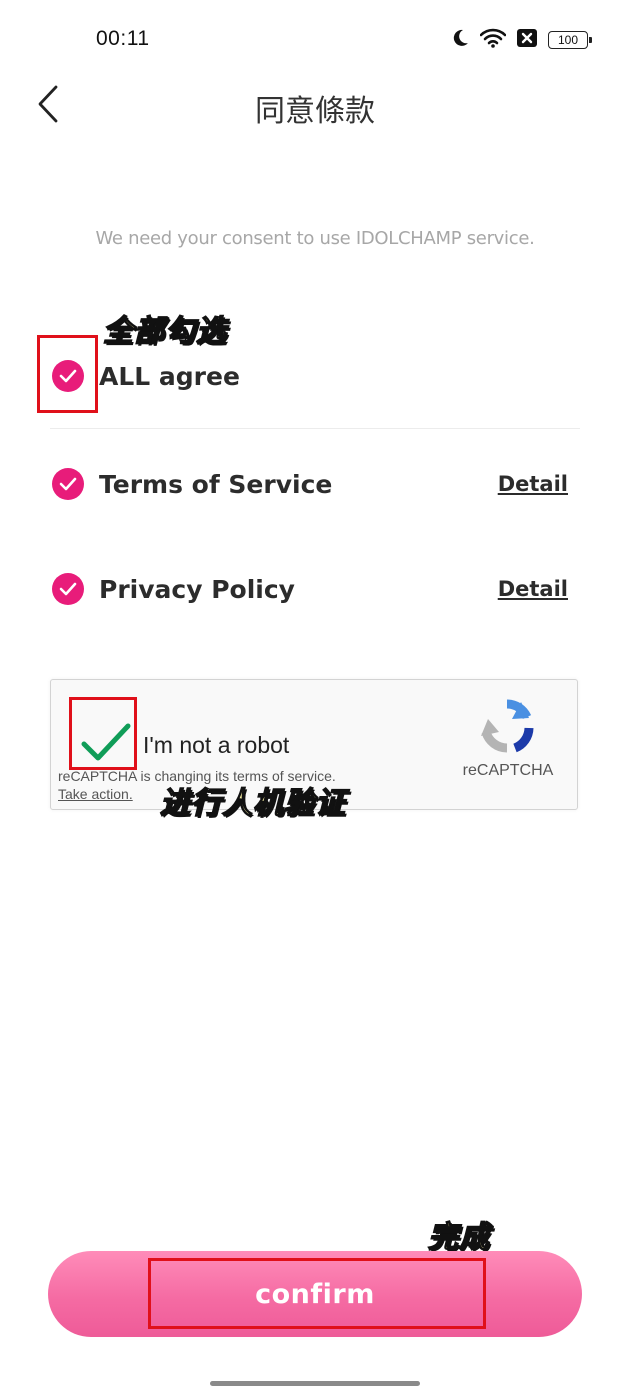 The height and width of the screenshot is (1400, 630). Describe the element at coordinates (315, 111) in the screenshot. I see `page-title: 同意條款` at that location.